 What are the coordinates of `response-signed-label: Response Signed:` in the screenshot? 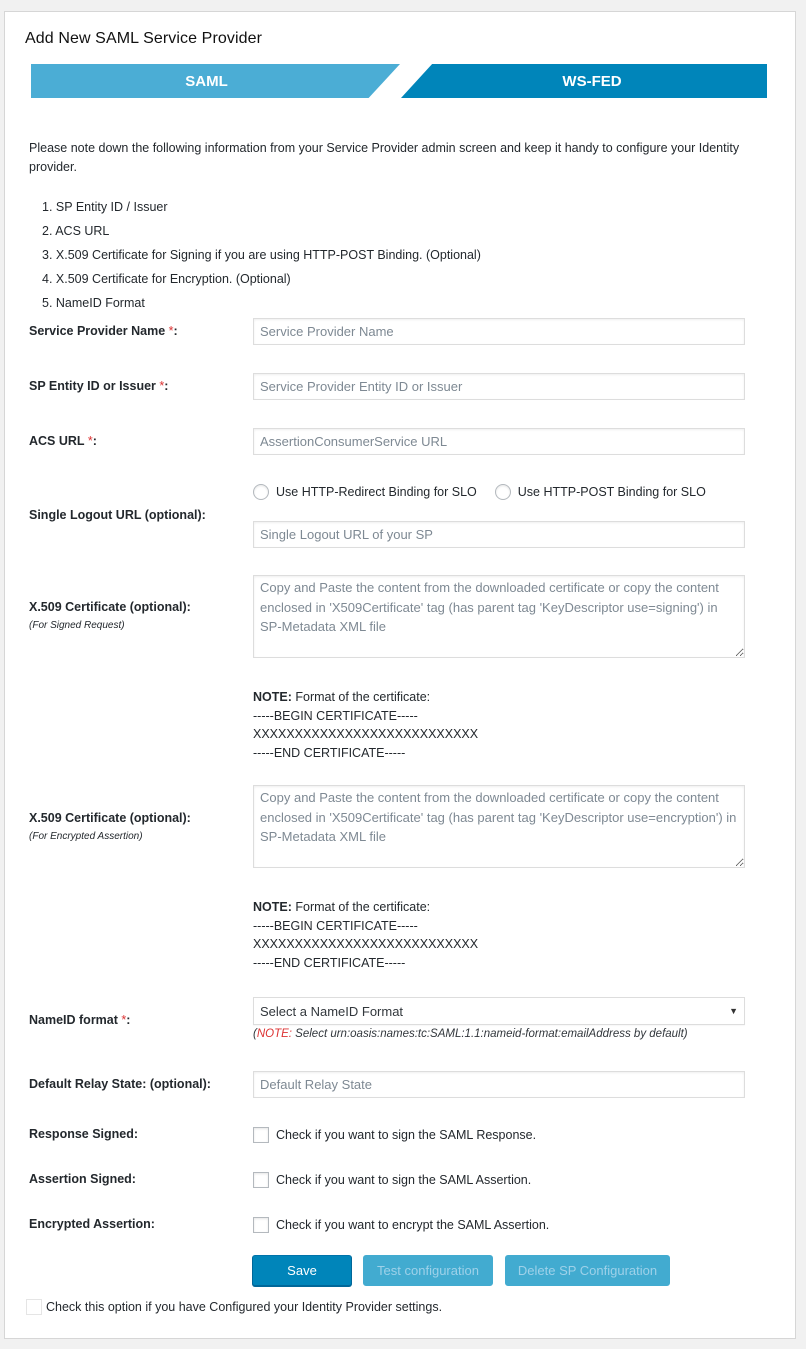 It's located at (84, 1134).